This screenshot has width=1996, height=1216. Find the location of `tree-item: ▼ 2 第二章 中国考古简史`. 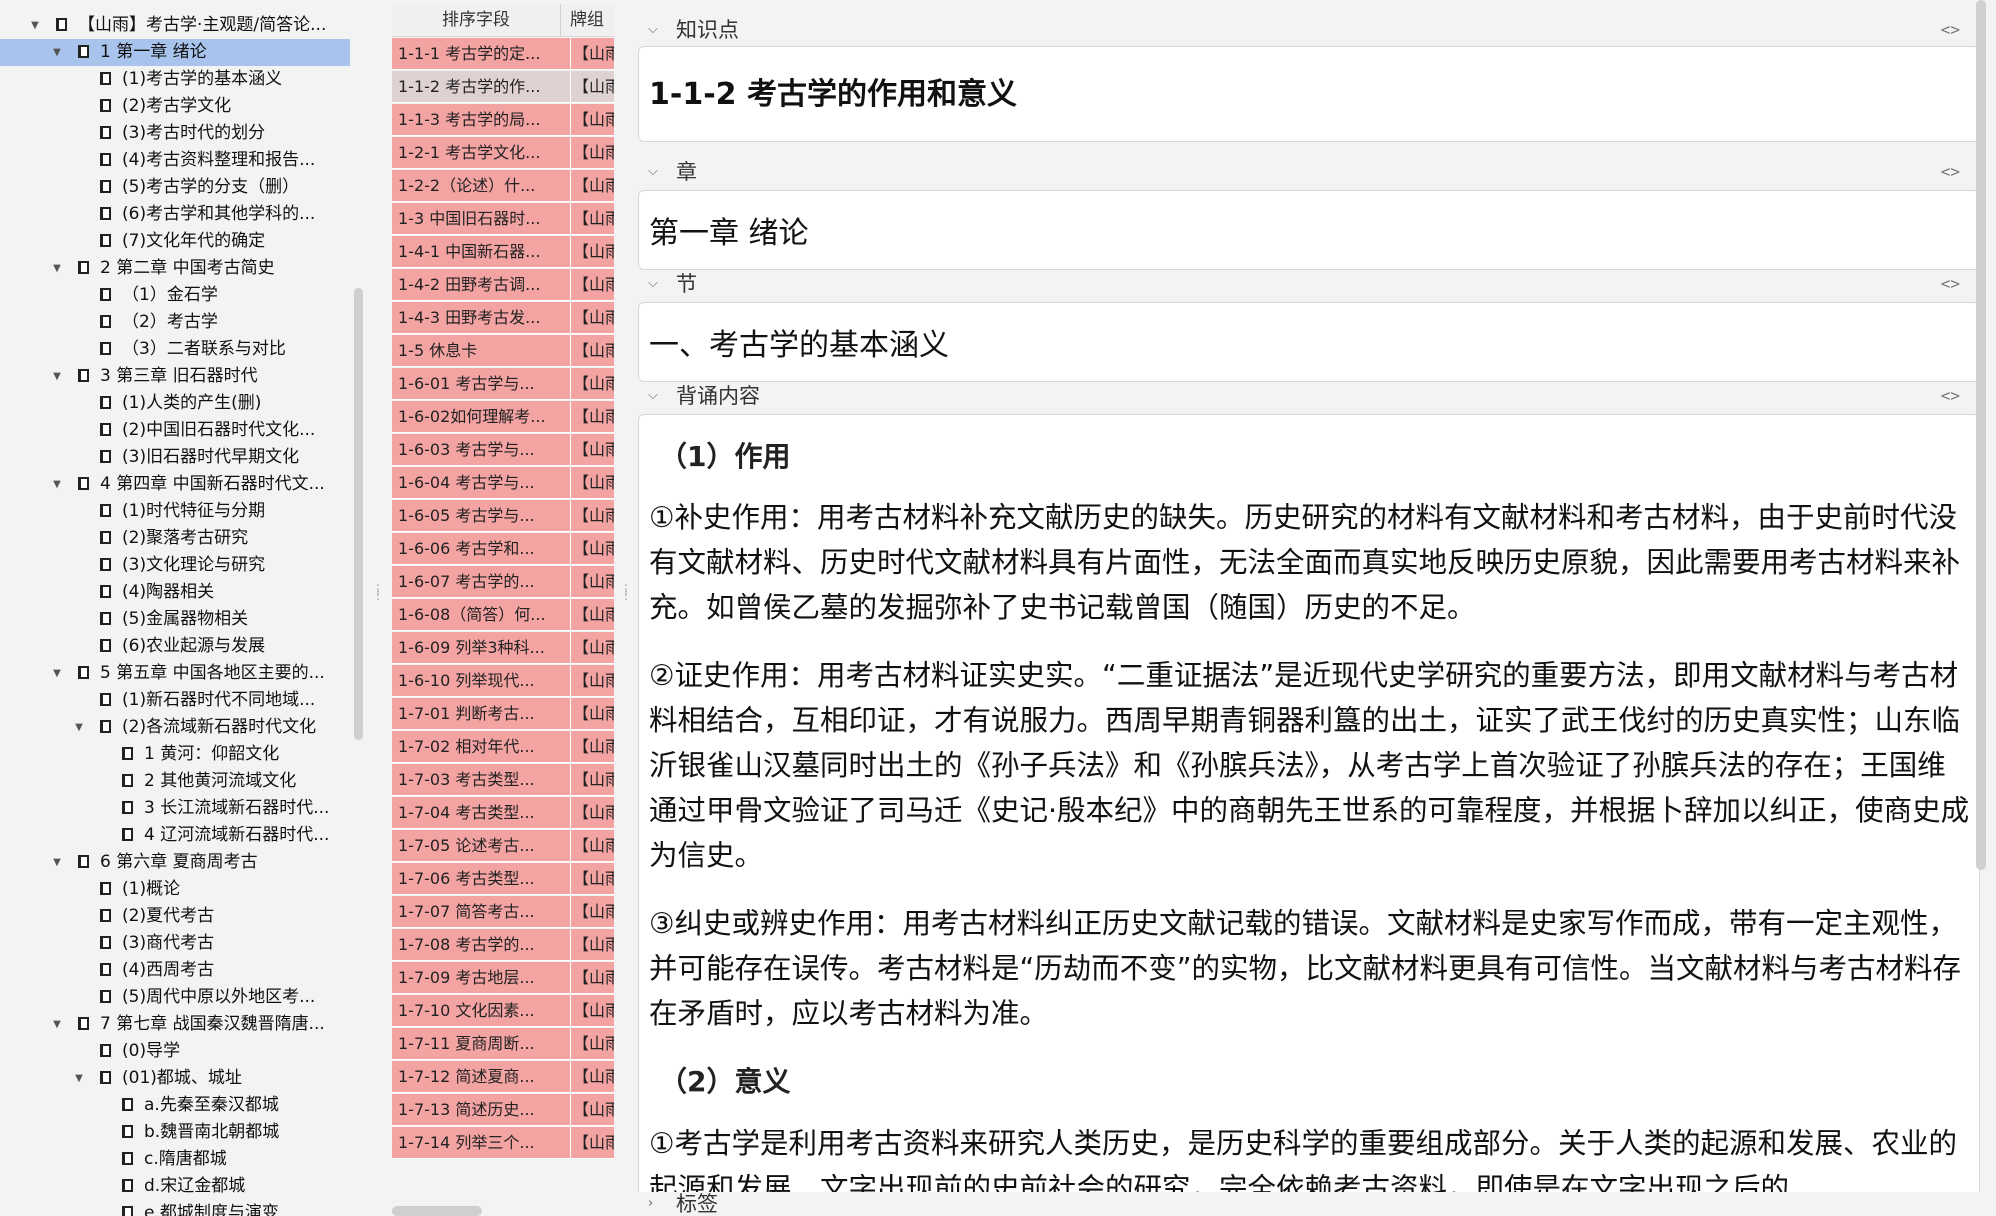

tree-item: ▼ 2 第二章 中国考古简史 is located at coordinates (175, 268).